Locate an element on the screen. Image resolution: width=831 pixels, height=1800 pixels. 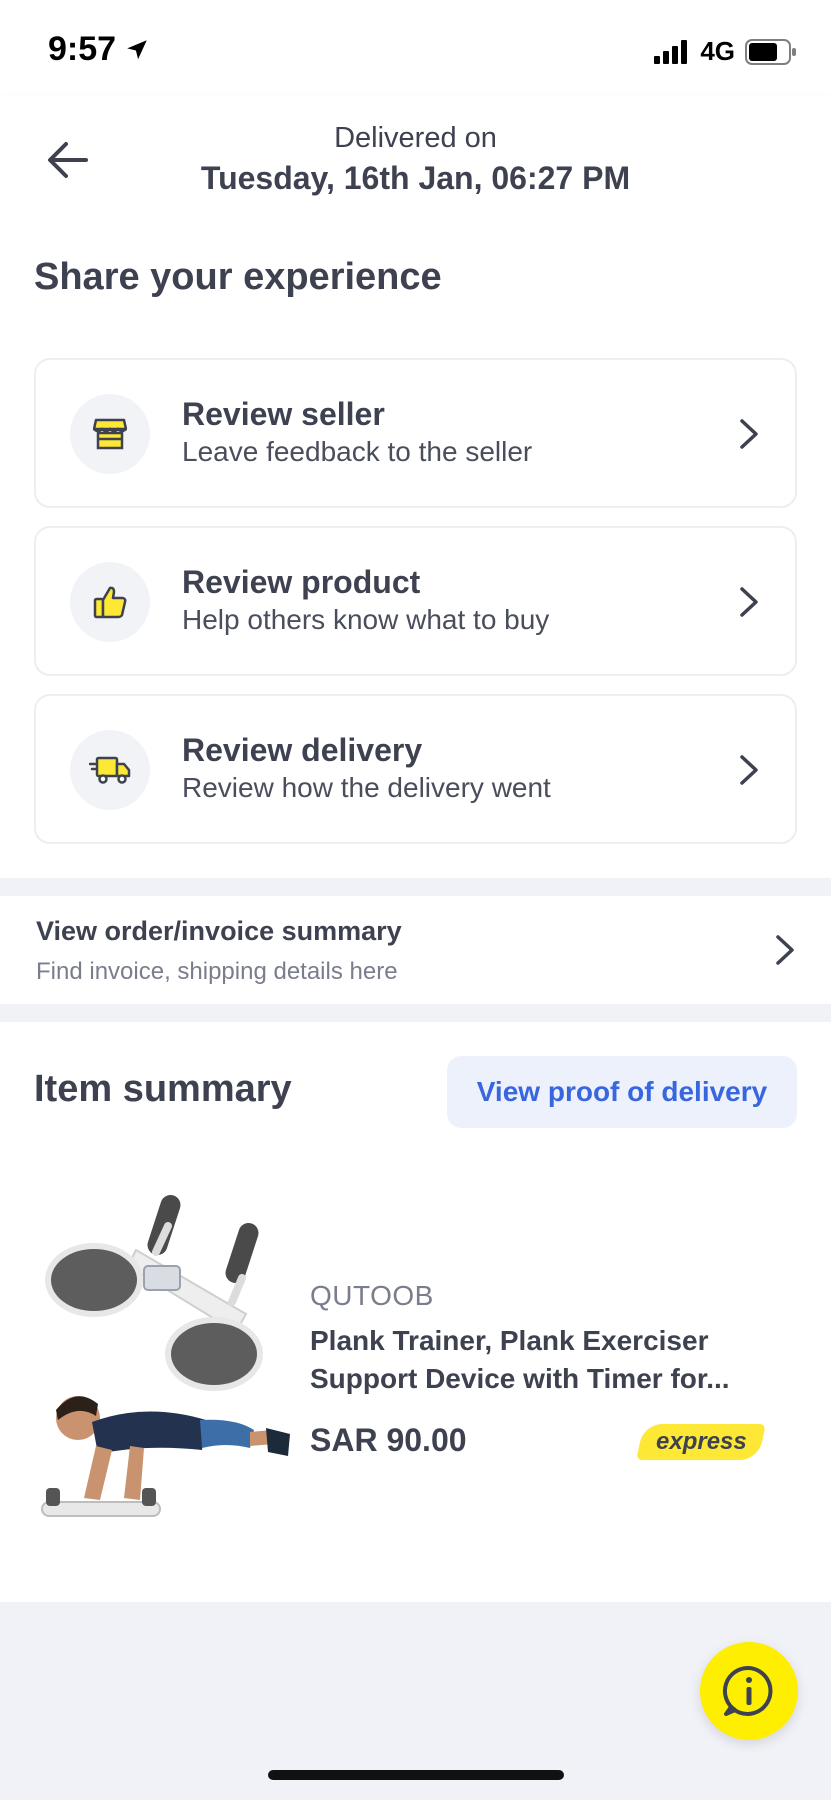
info-icon is located at coordinates (747, 1690).